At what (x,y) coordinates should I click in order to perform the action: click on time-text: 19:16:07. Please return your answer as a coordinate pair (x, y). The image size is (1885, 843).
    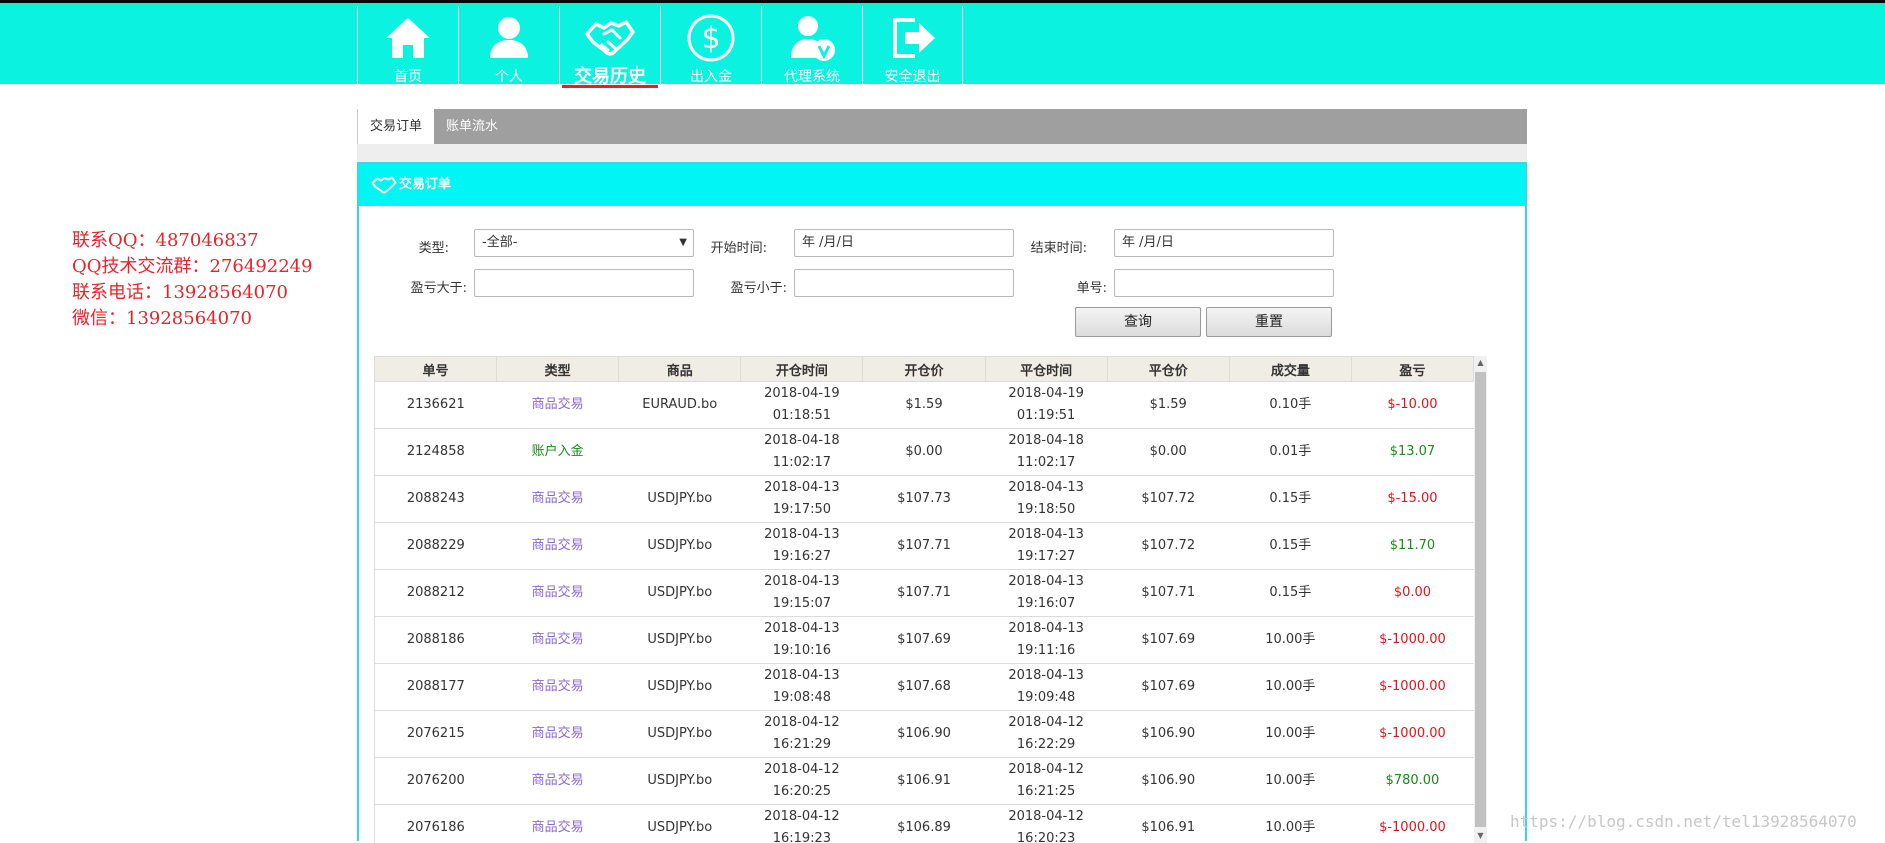
    Looking at the image, I should click on (1046, 604).